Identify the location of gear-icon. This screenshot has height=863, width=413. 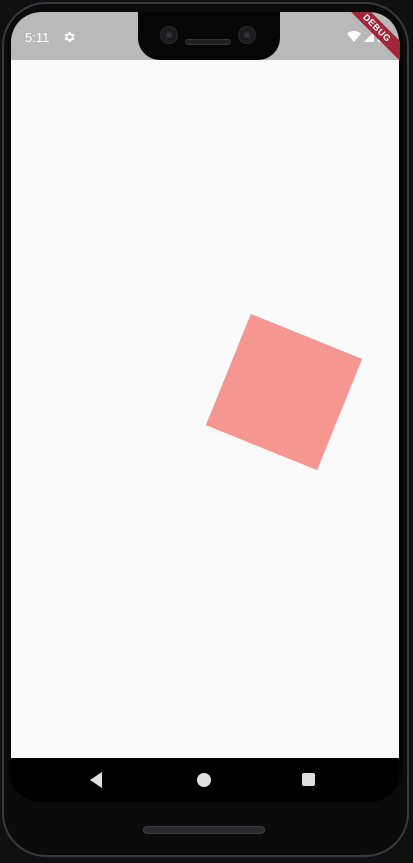
(69, 37).